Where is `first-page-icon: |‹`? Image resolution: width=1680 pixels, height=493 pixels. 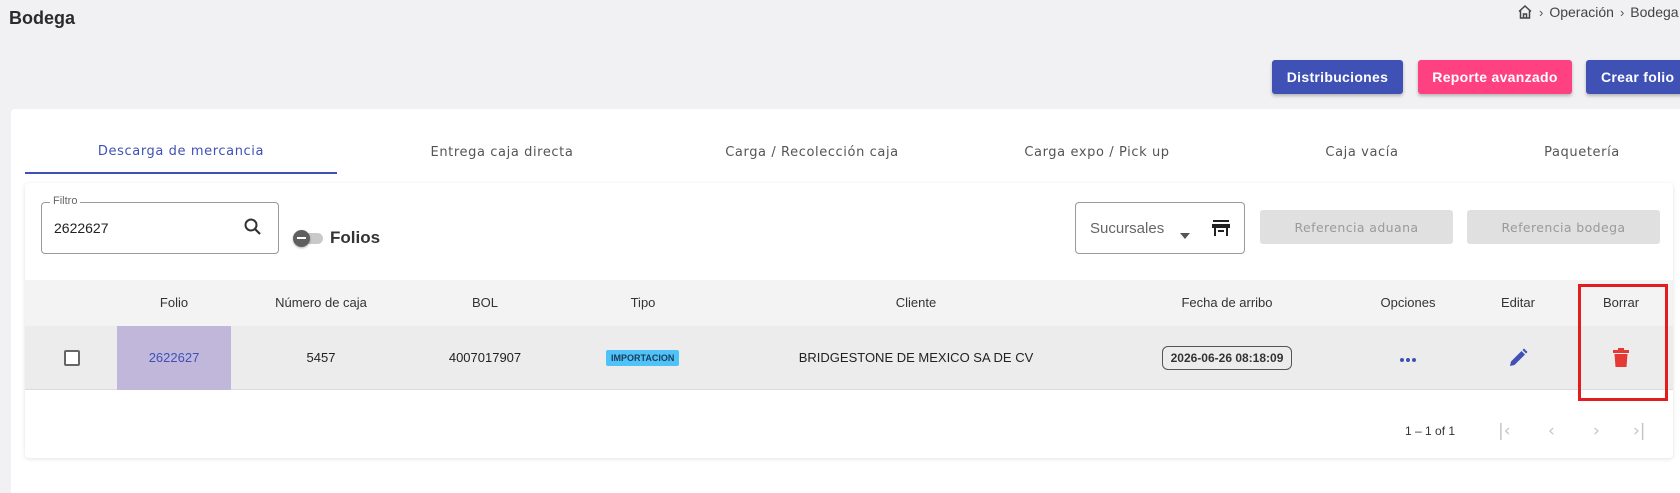 first-page-icon: |‹ is located at coordinates (1504, 431).